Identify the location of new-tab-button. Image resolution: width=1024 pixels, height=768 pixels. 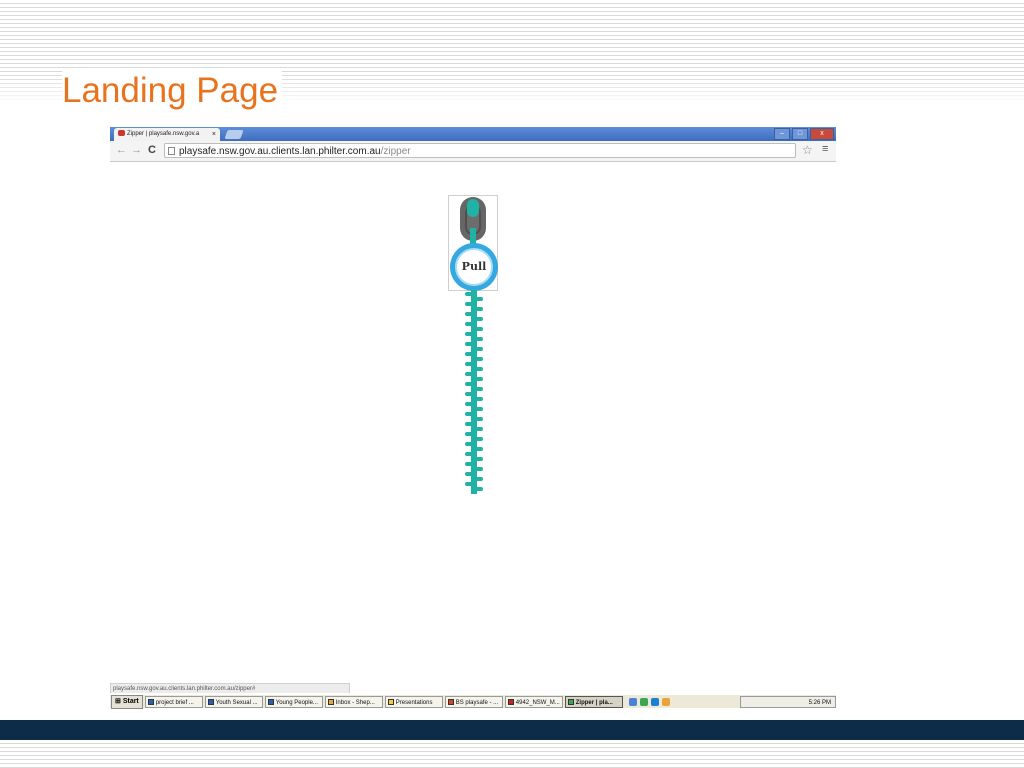
(234, 134).